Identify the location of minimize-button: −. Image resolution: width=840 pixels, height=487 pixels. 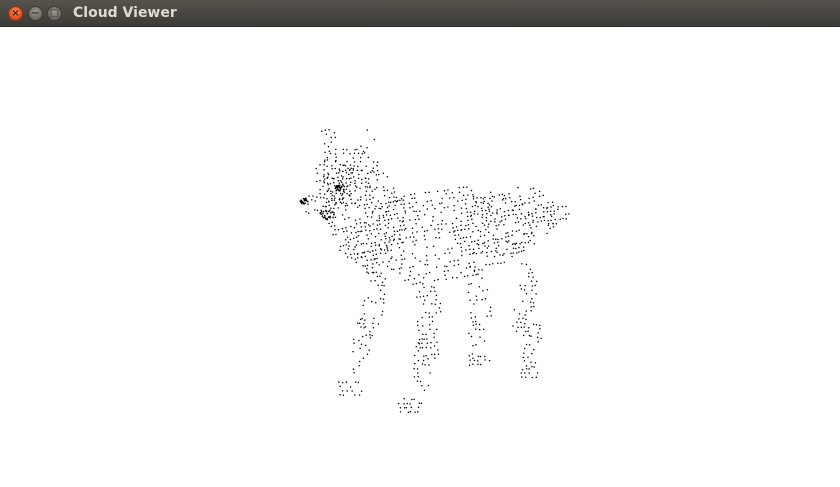
(35, 13).